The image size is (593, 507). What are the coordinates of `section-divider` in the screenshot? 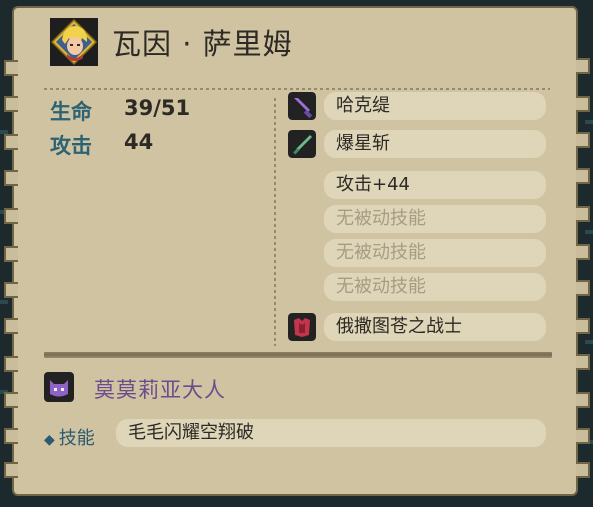 It's located at (298, 355).